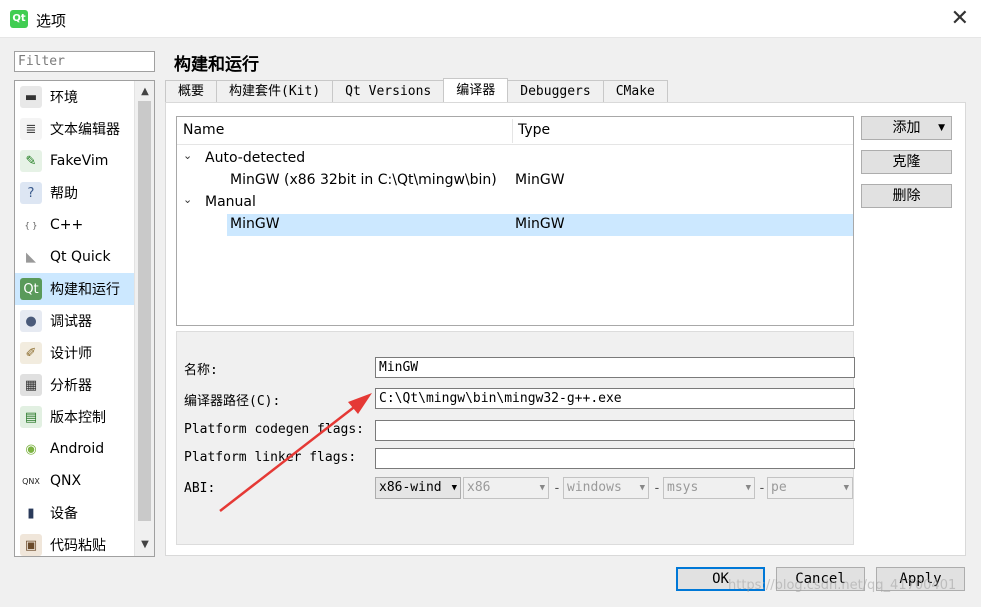 The width and height of the screenshot is (981, 607). I want to click on group-label: Auto-detected, so click(255, 158).